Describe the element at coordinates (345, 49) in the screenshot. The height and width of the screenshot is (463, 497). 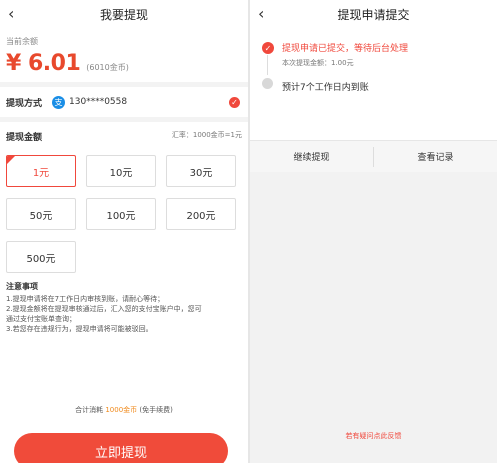
I see `step-submitted: 提现申请已提交，等待后台处理` at that location.